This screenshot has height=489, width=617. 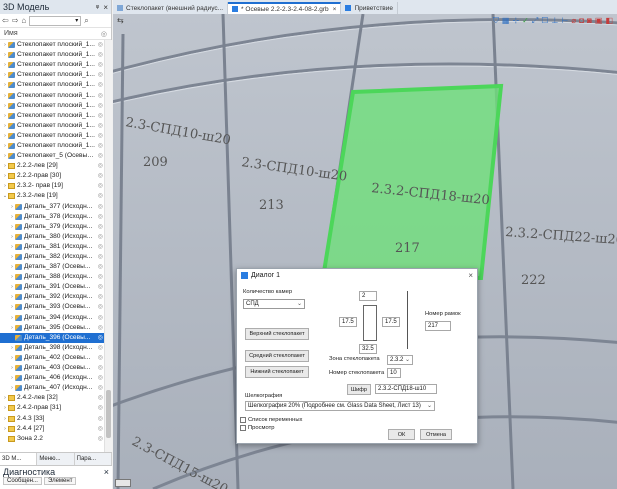 What do you see at coordinates (271, 420) in the screenshot?
I see `variables-checkbox: Список переменных` at bounding box center [271, 420].